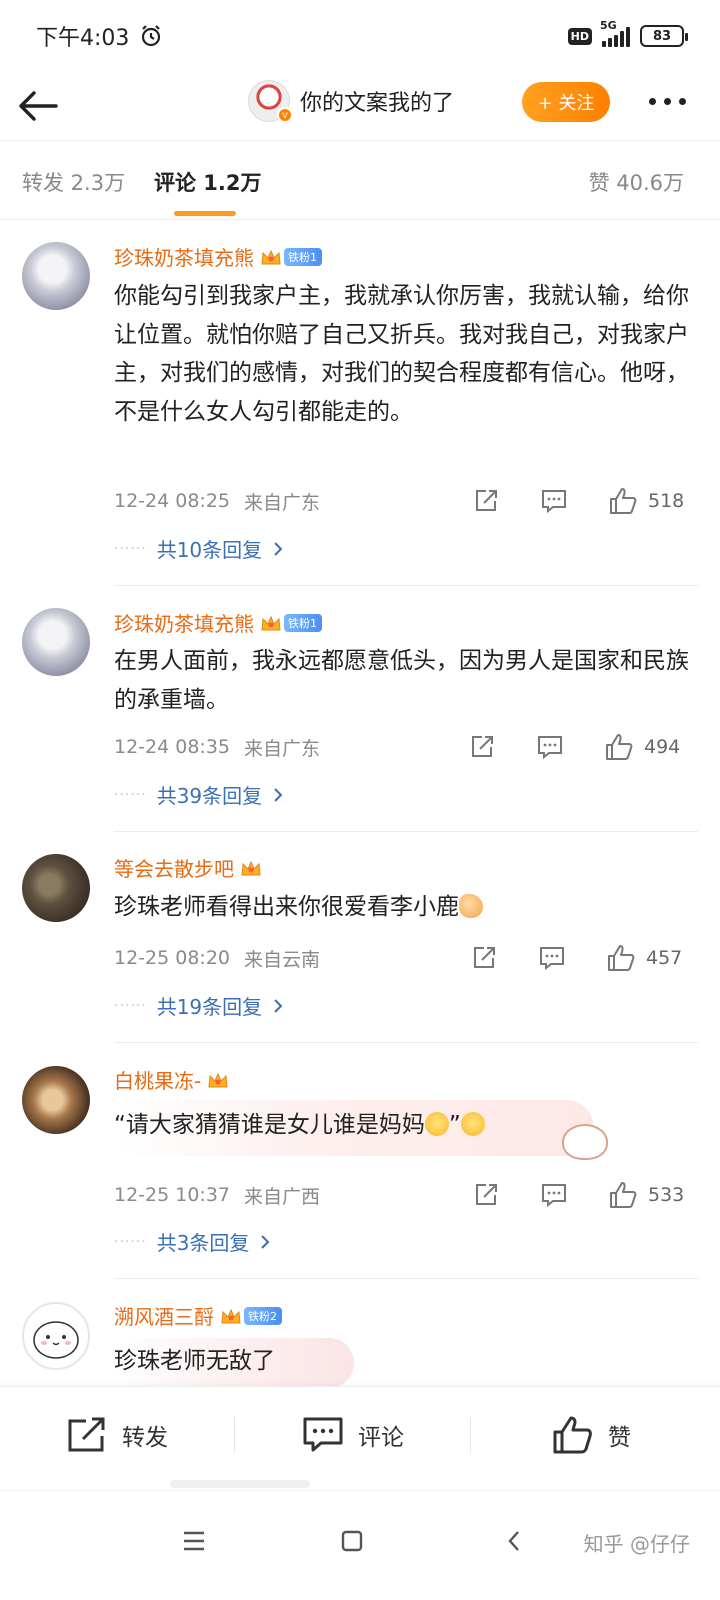 This screenshot has height=1600, width=720. What do you see at coordinates (642, 747) in the screenshot?
I see `like-button: 494` at bounding box center [642, 747].